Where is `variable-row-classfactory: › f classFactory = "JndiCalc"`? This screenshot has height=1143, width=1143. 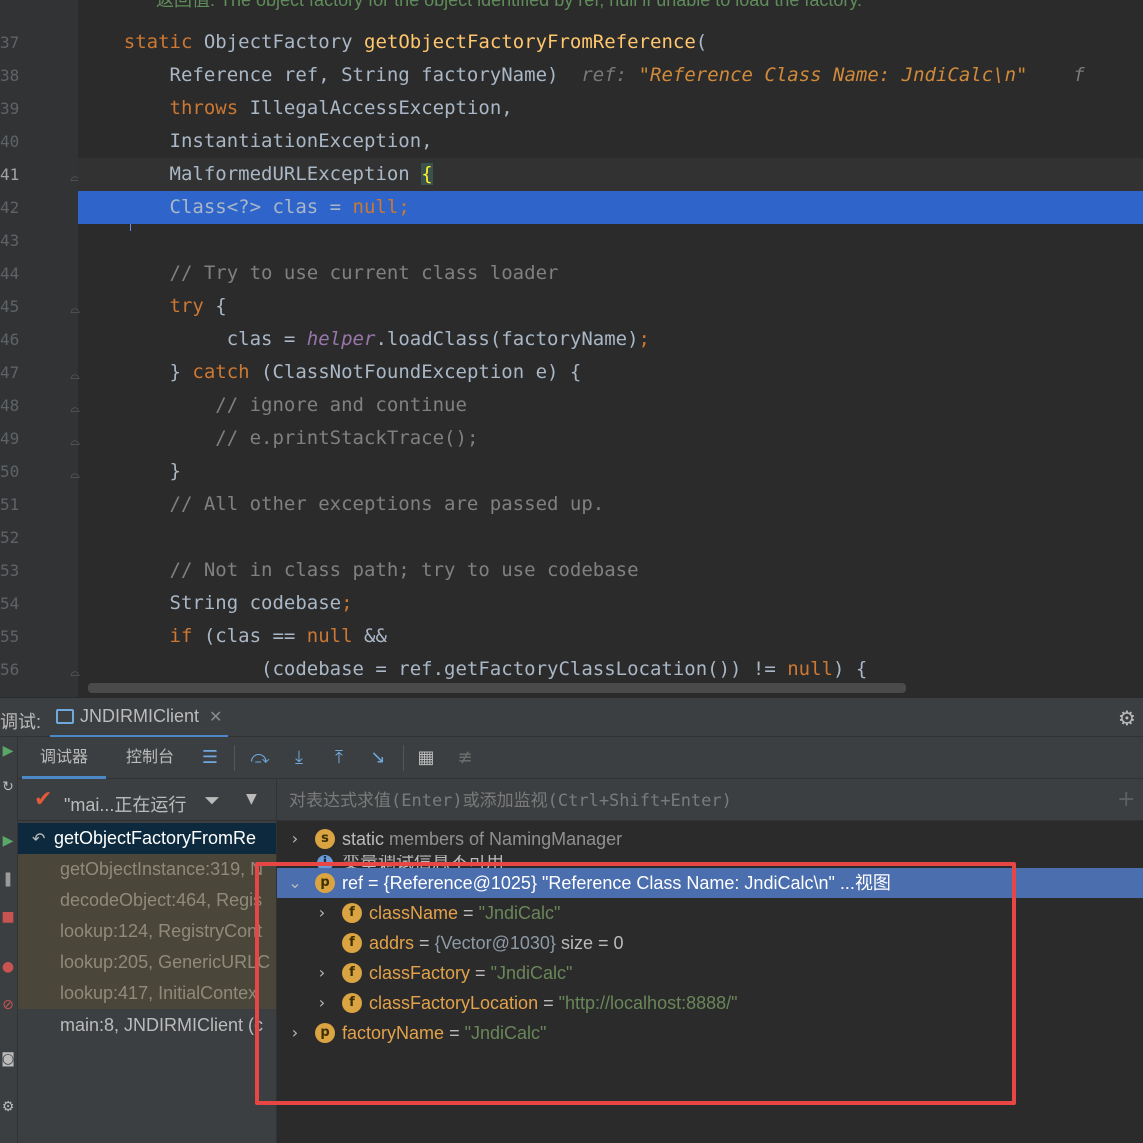 variable-row-classfactory: › f classFactory = "JndiCalc" is located at coordinates (710, 973).